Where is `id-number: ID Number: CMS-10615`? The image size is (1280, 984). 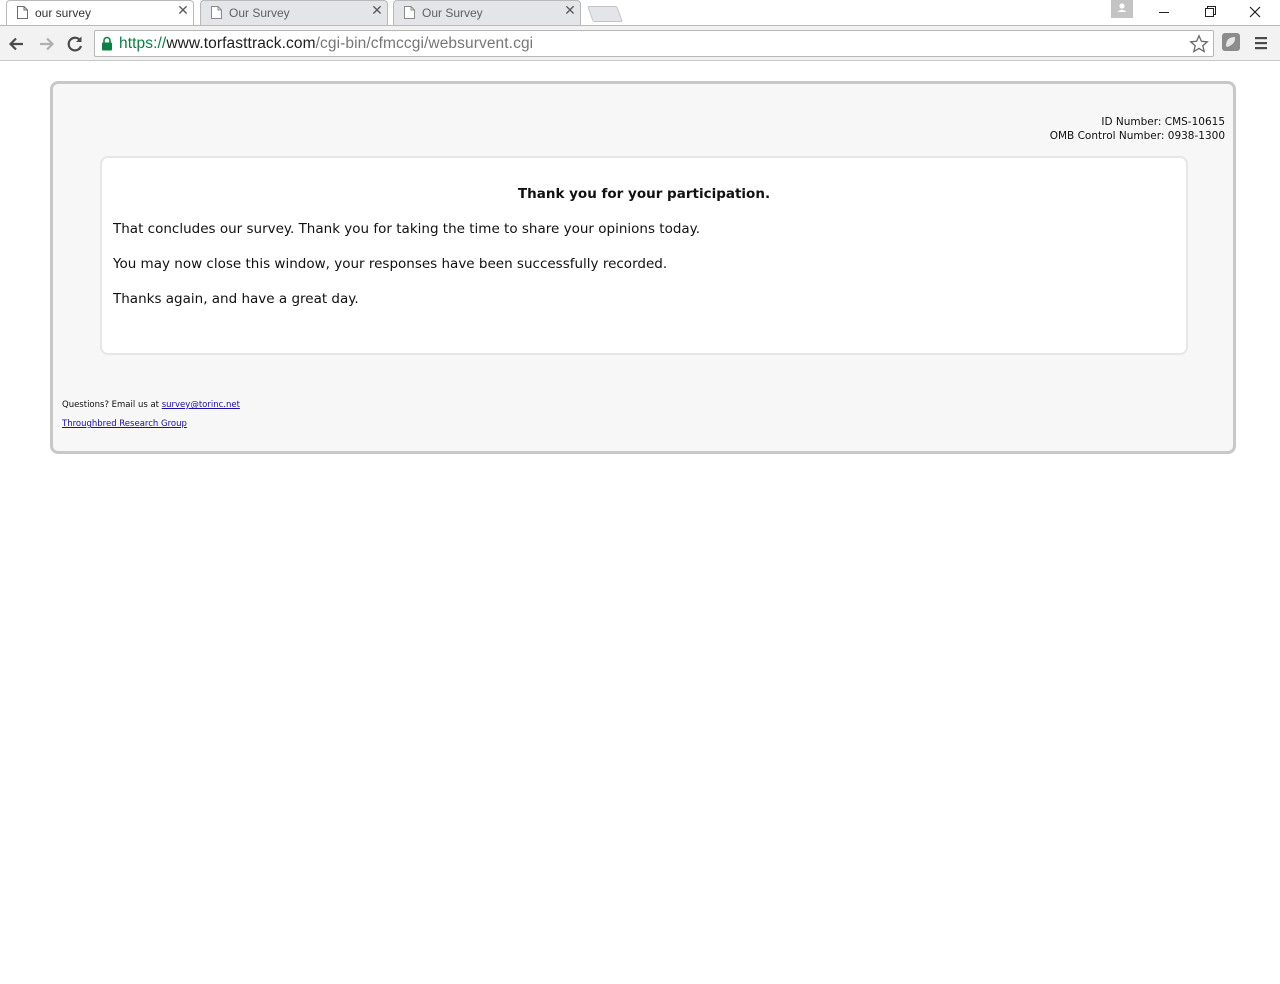
id-number: ID Number: CMS-10615 is located at coordinates (1163, 122).